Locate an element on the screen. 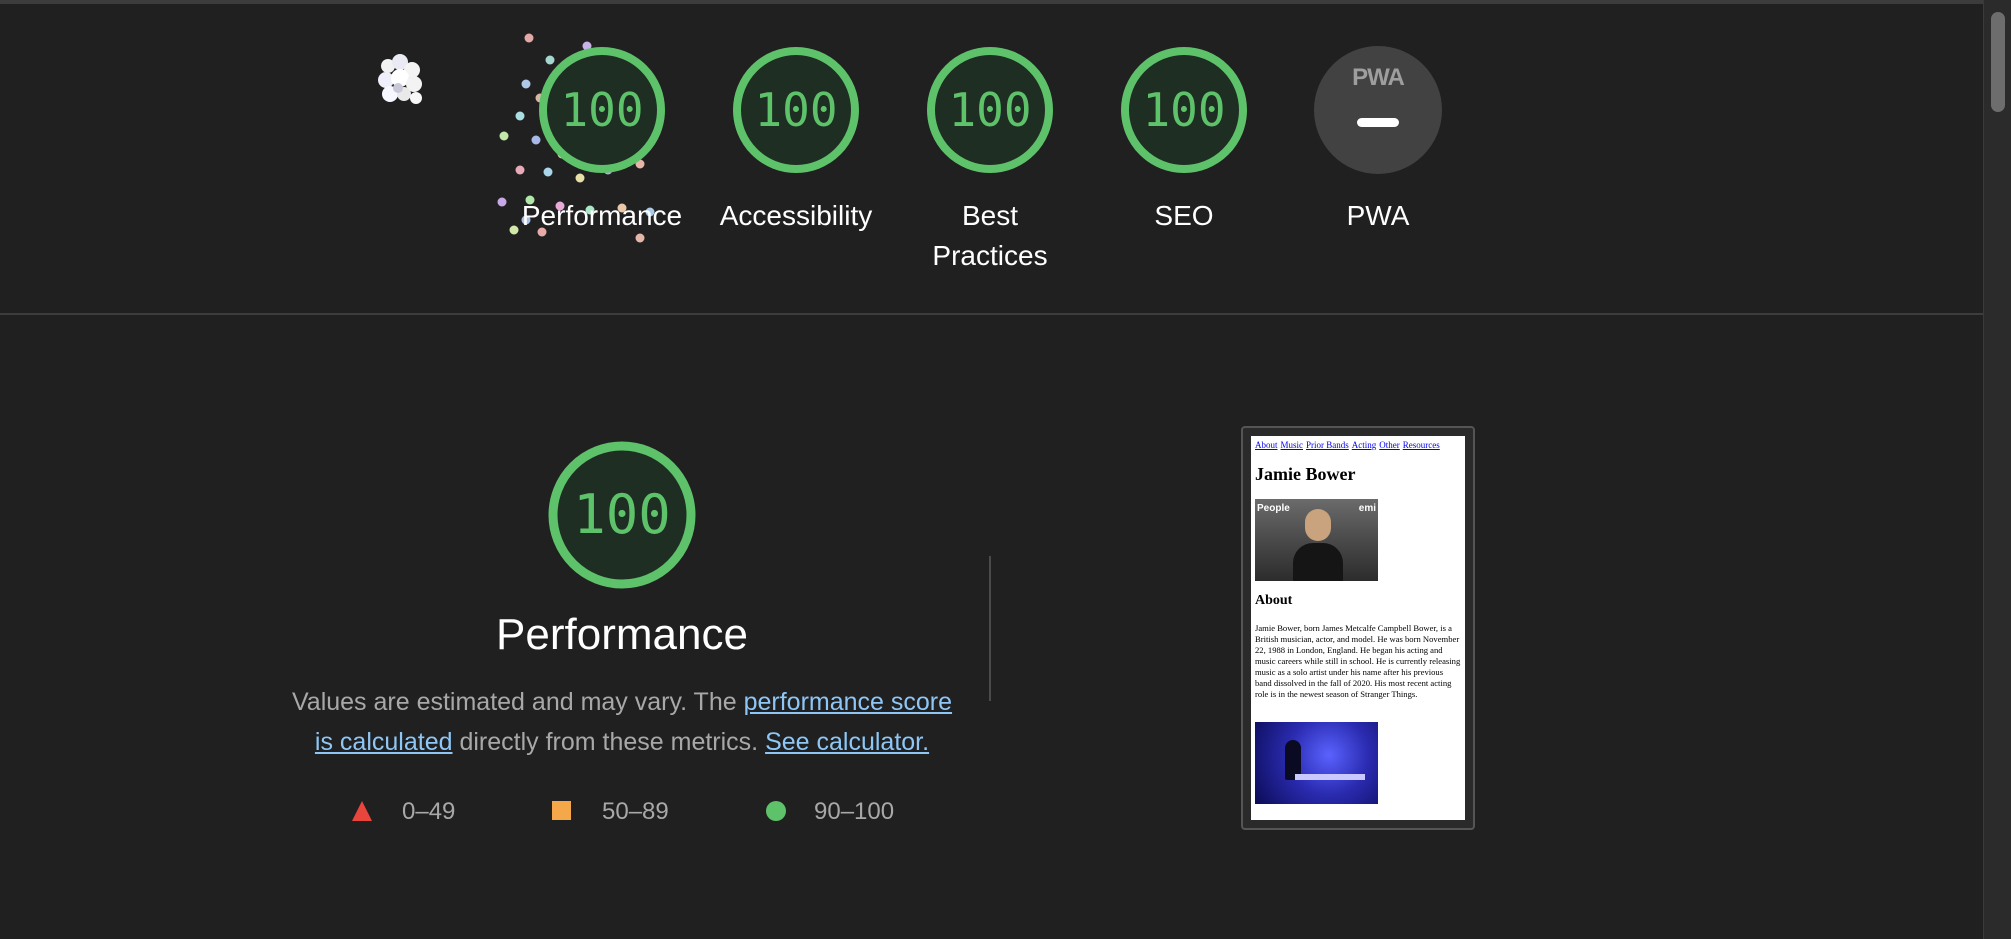 The image size is (2011, 939). thumbnail-photo-portrait: People emi is located at coordinates (1316, 540).